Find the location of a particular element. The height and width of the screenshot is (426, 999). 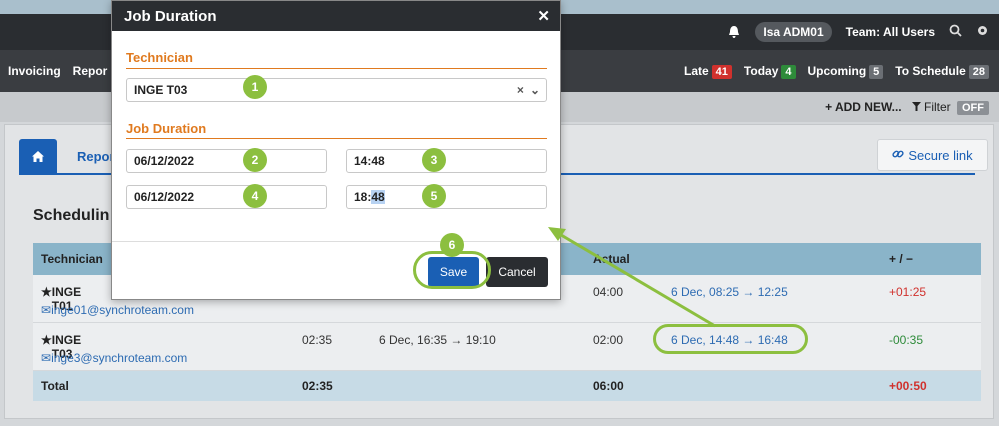

total-planned: 02:35 is located at coordinates (317, 386).